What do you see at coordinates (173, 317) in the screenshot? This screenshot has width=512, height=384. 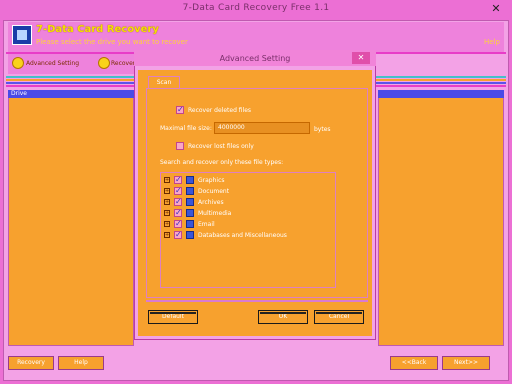 I see `default-button: Default` at bounding box center [173, 317].